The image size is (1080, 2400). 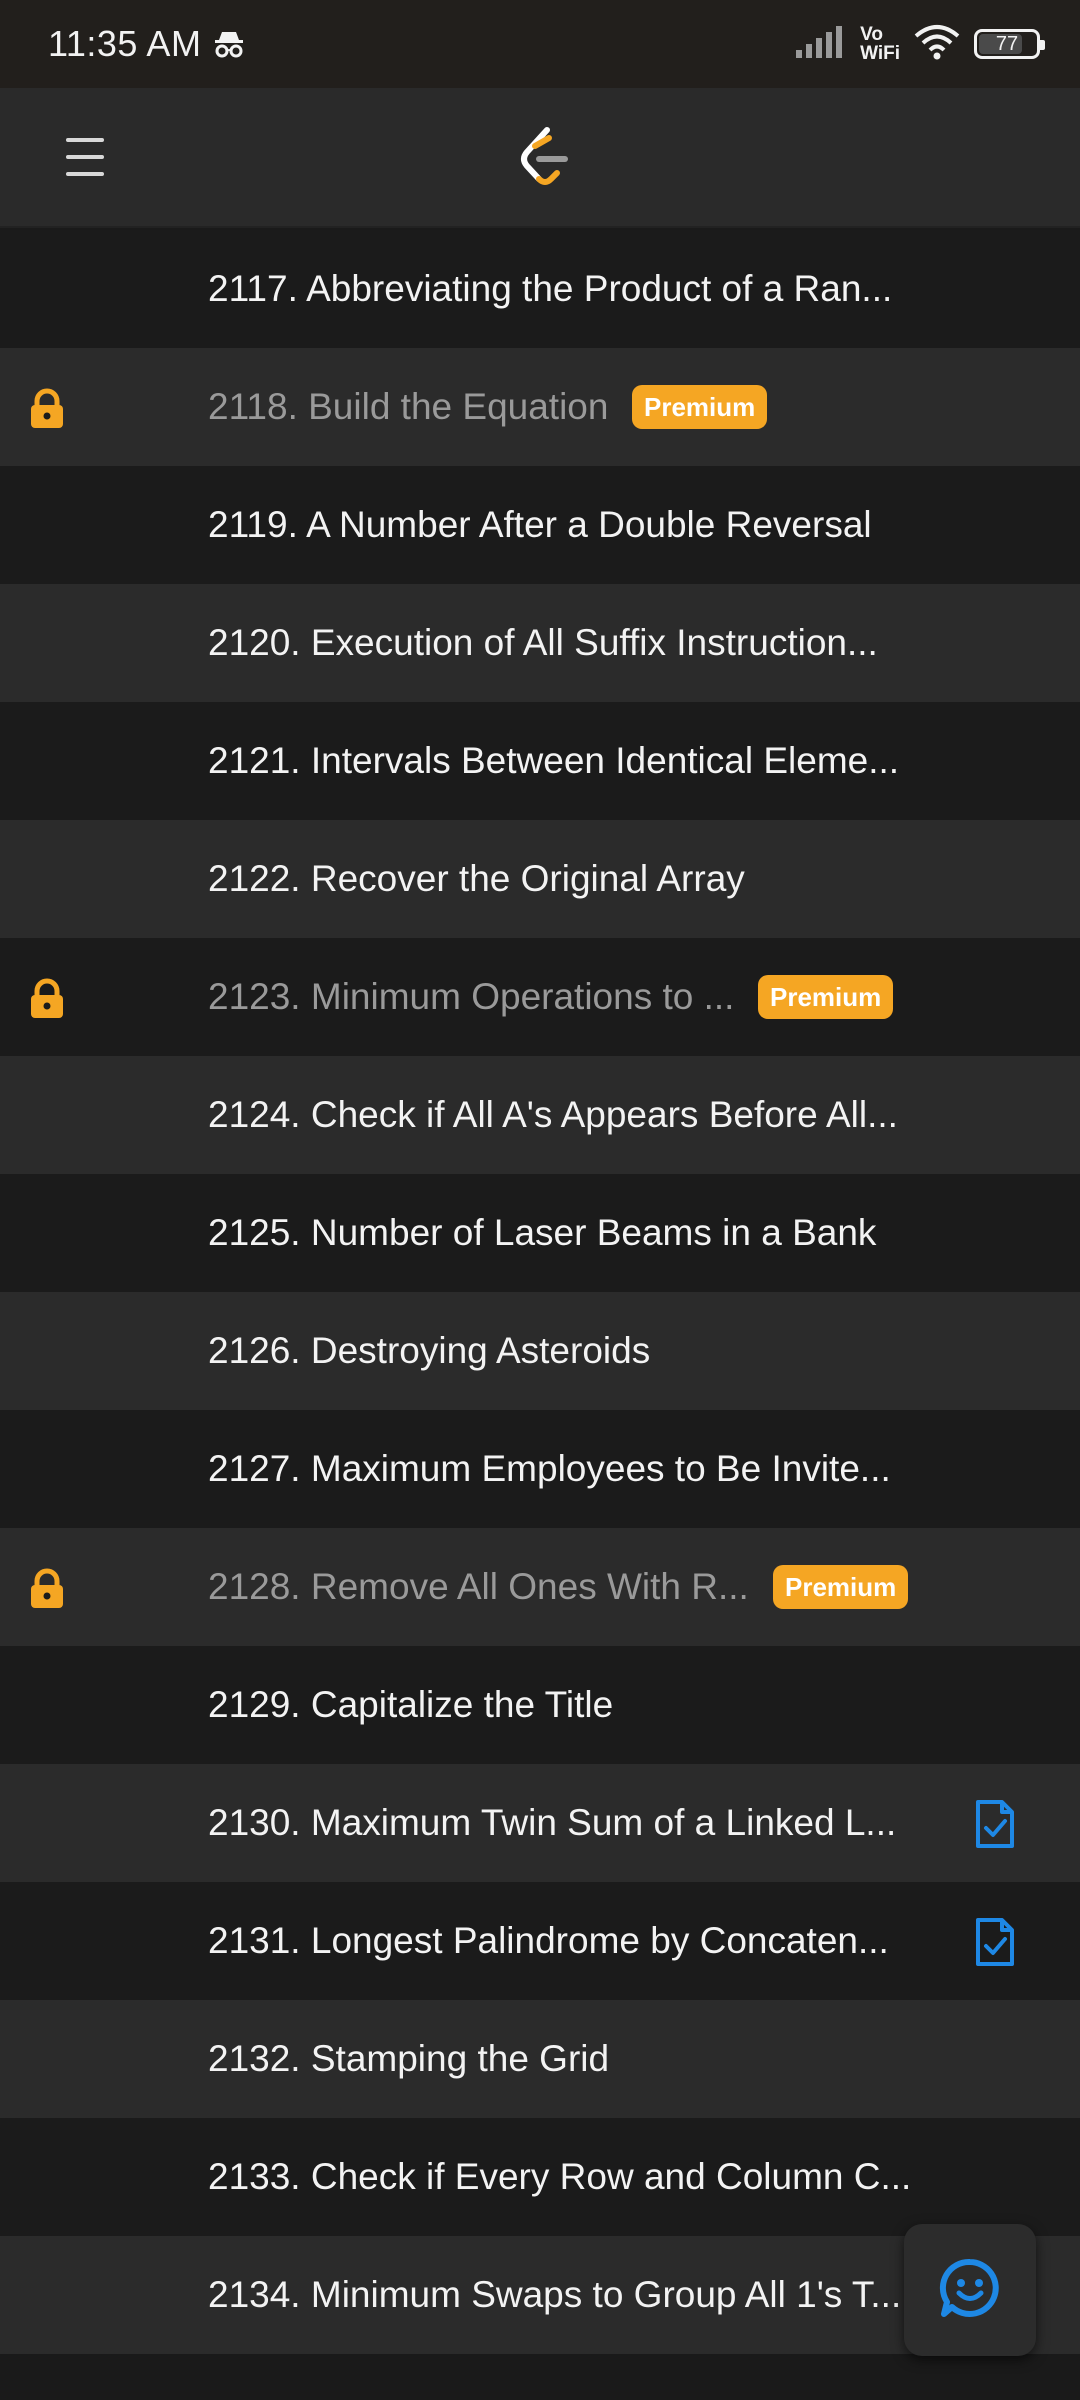 What do you see at coordinates (1007, 43) in the screenshot?
I see `battery-percent: 77` at bounding box center [1007, 43].